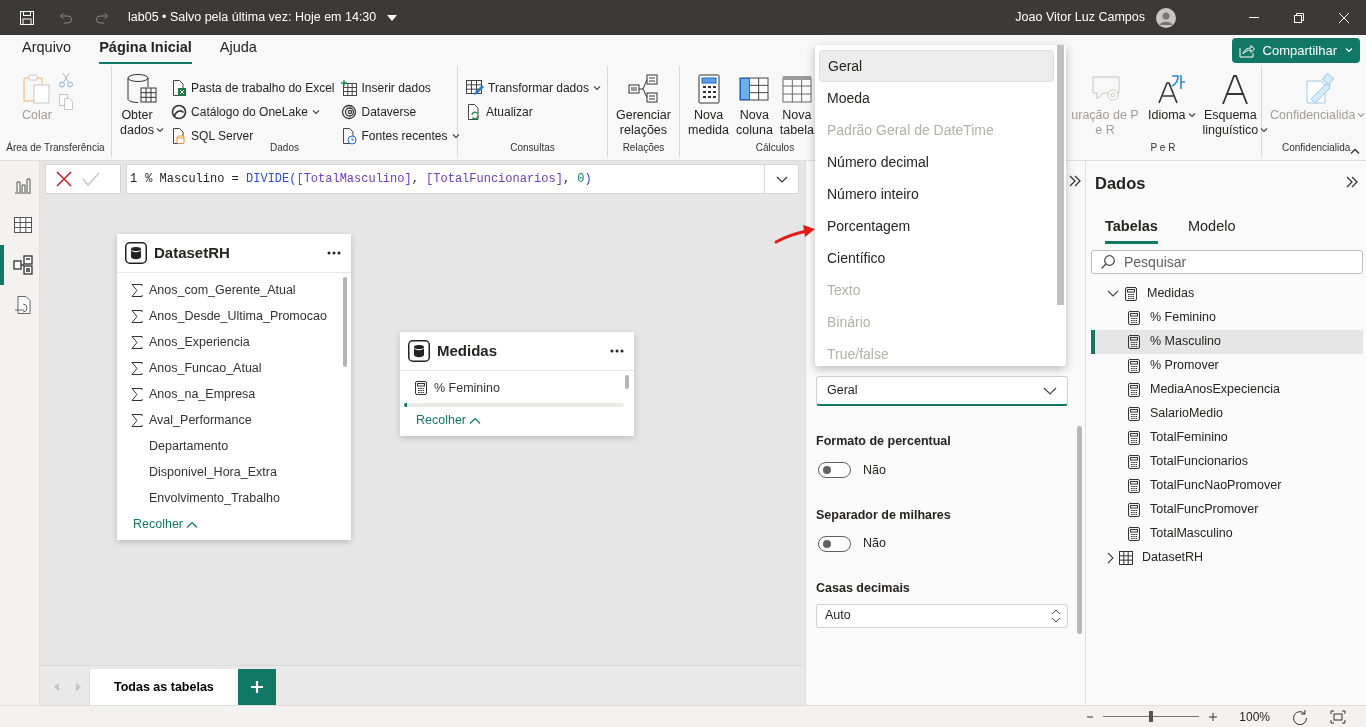  What do you see at coordinates (533, 112) in the screenshot?
I see `ribbon-button: Atualizar` at bounding box center [533, 112].